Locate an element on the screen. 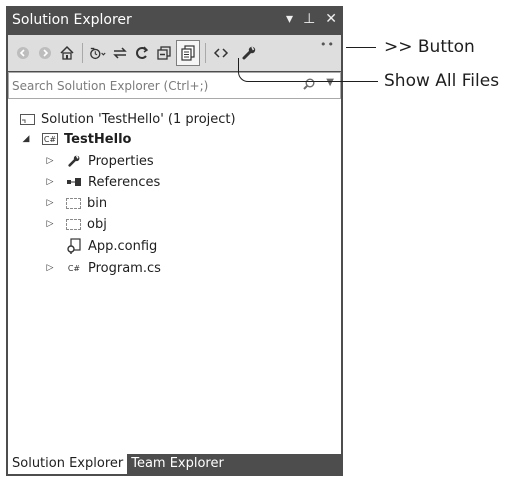  window-position-dropdown-icon: ▾ is located at coordinates (289, 19).